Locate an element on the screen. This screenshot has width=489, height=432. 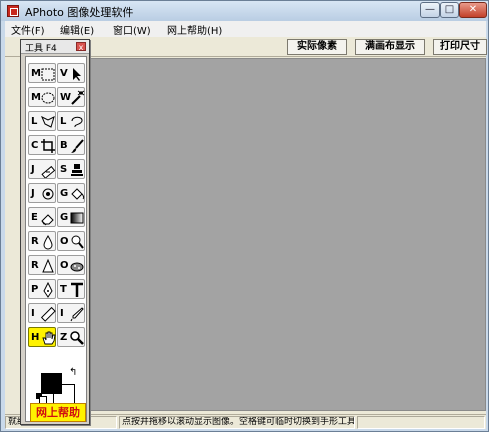
sharpen-icon is located at coordinates (48, 265).